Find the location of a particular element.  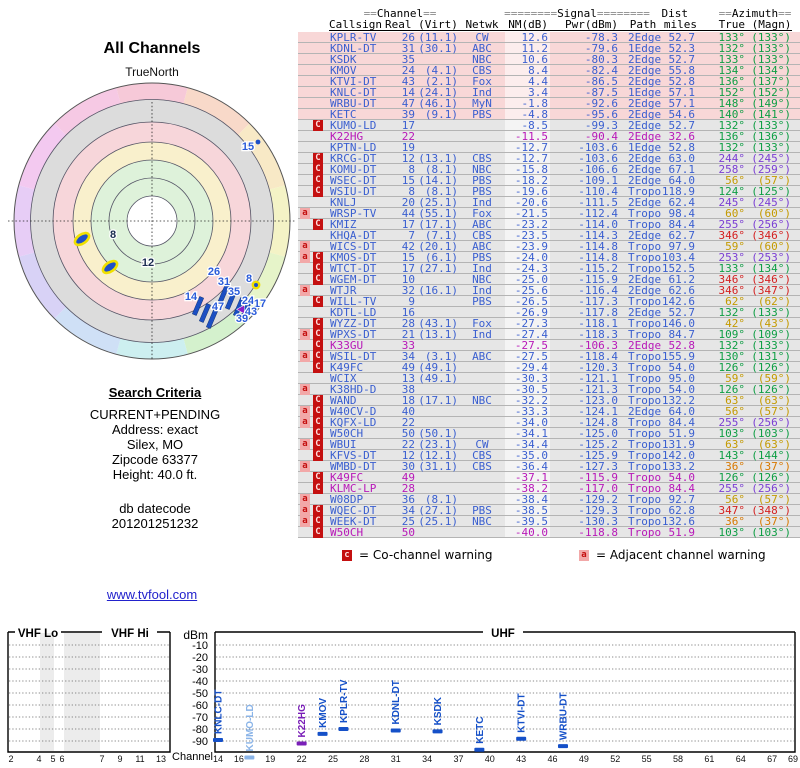

cell-pwr-dbm: -118.8 is located at coordinates (598, 532).